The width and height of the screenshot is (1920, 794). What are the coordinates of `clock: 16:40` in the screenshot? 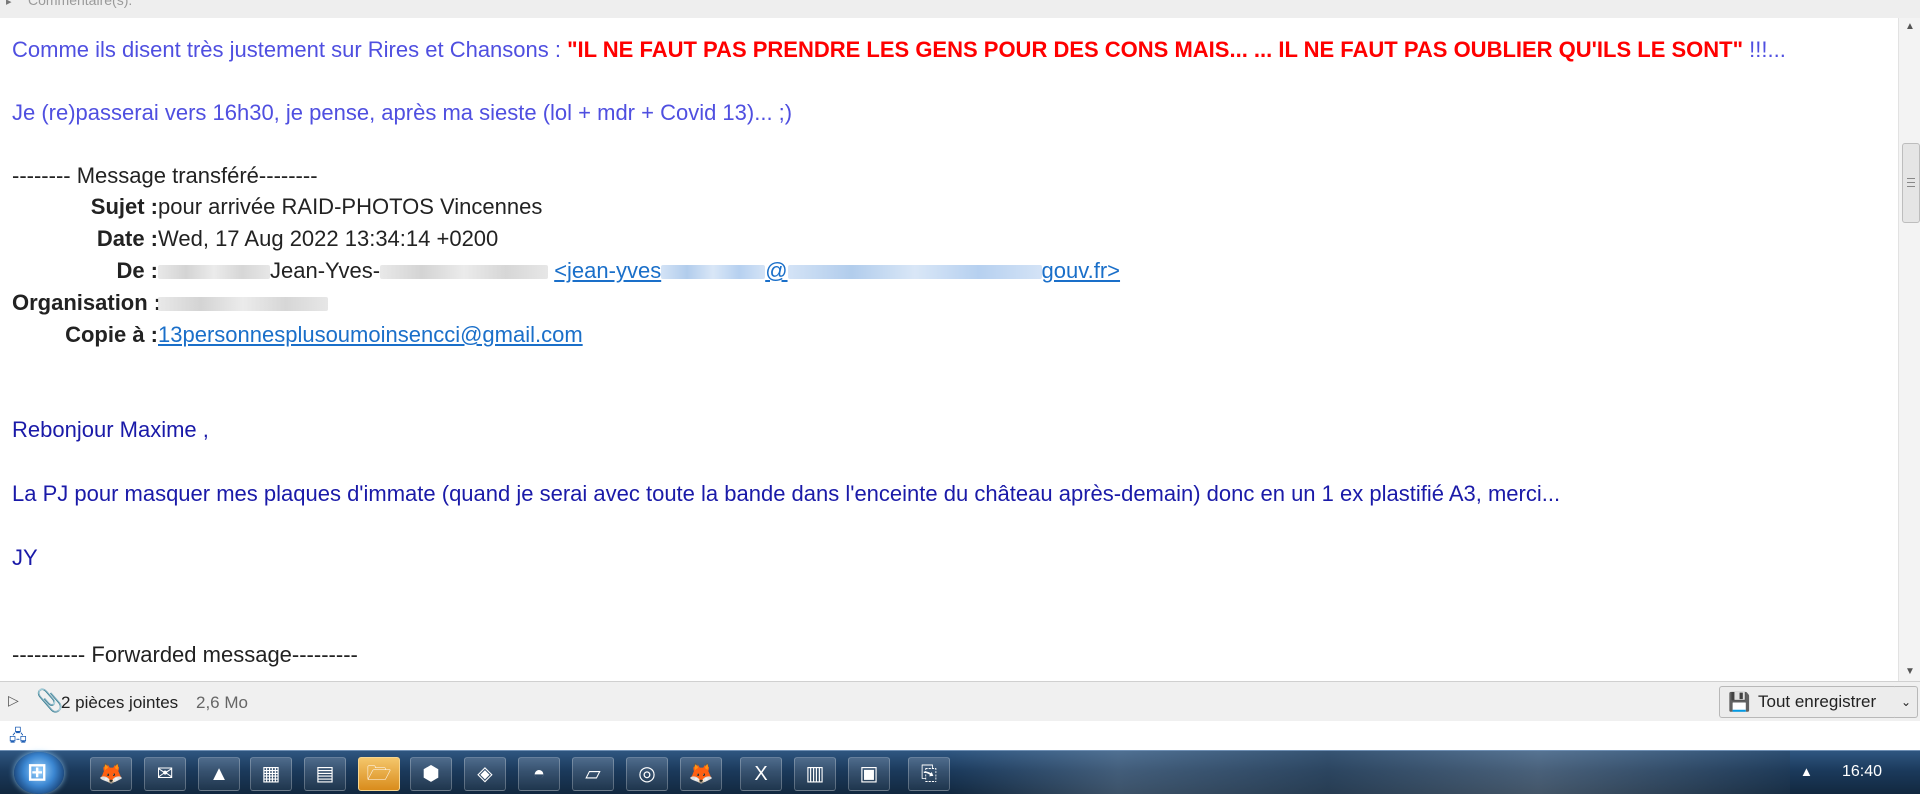 It's located at (1862, 772).